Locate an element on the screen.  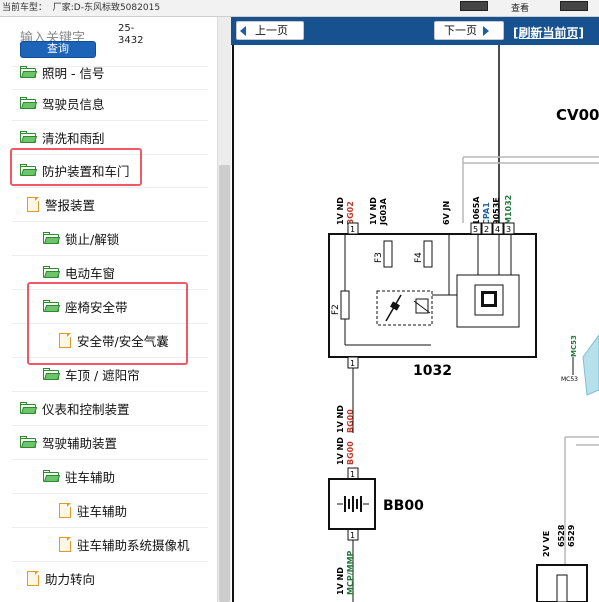
top-status-bar: 当前车型： 厂家:D-东风标致5082015 查看 is located at coordinates (299, 8).